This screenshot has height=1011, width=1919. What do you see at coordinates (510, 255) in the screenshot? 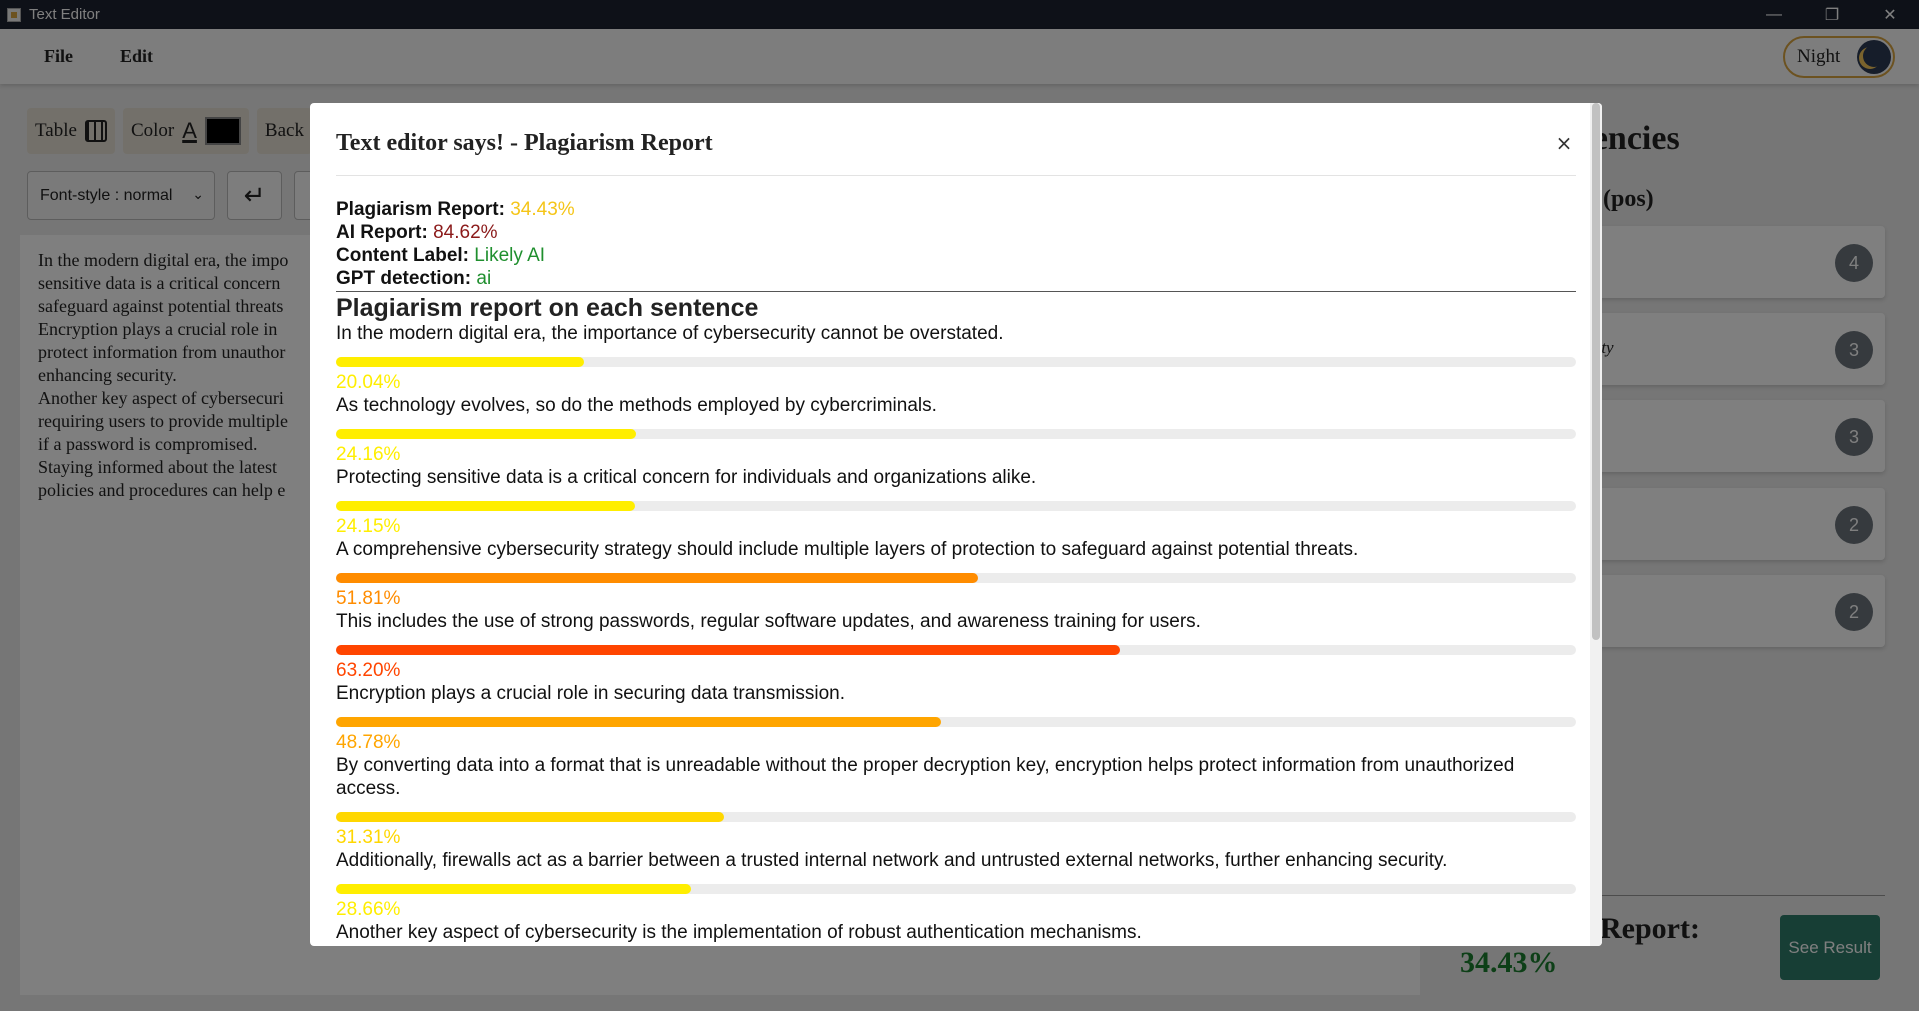
I see `summary-value: Likely AI` at bounding box center [510, 255].